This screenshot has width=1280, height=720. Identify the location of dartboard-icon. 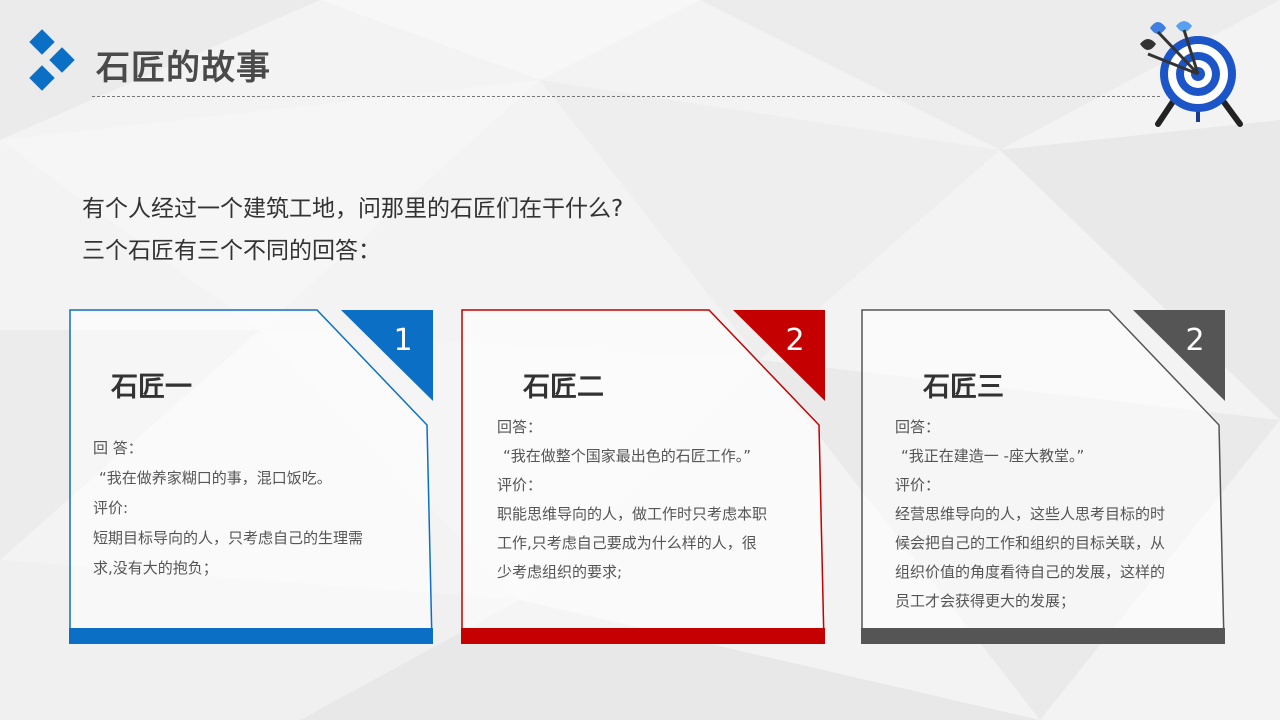
(1191, 74).